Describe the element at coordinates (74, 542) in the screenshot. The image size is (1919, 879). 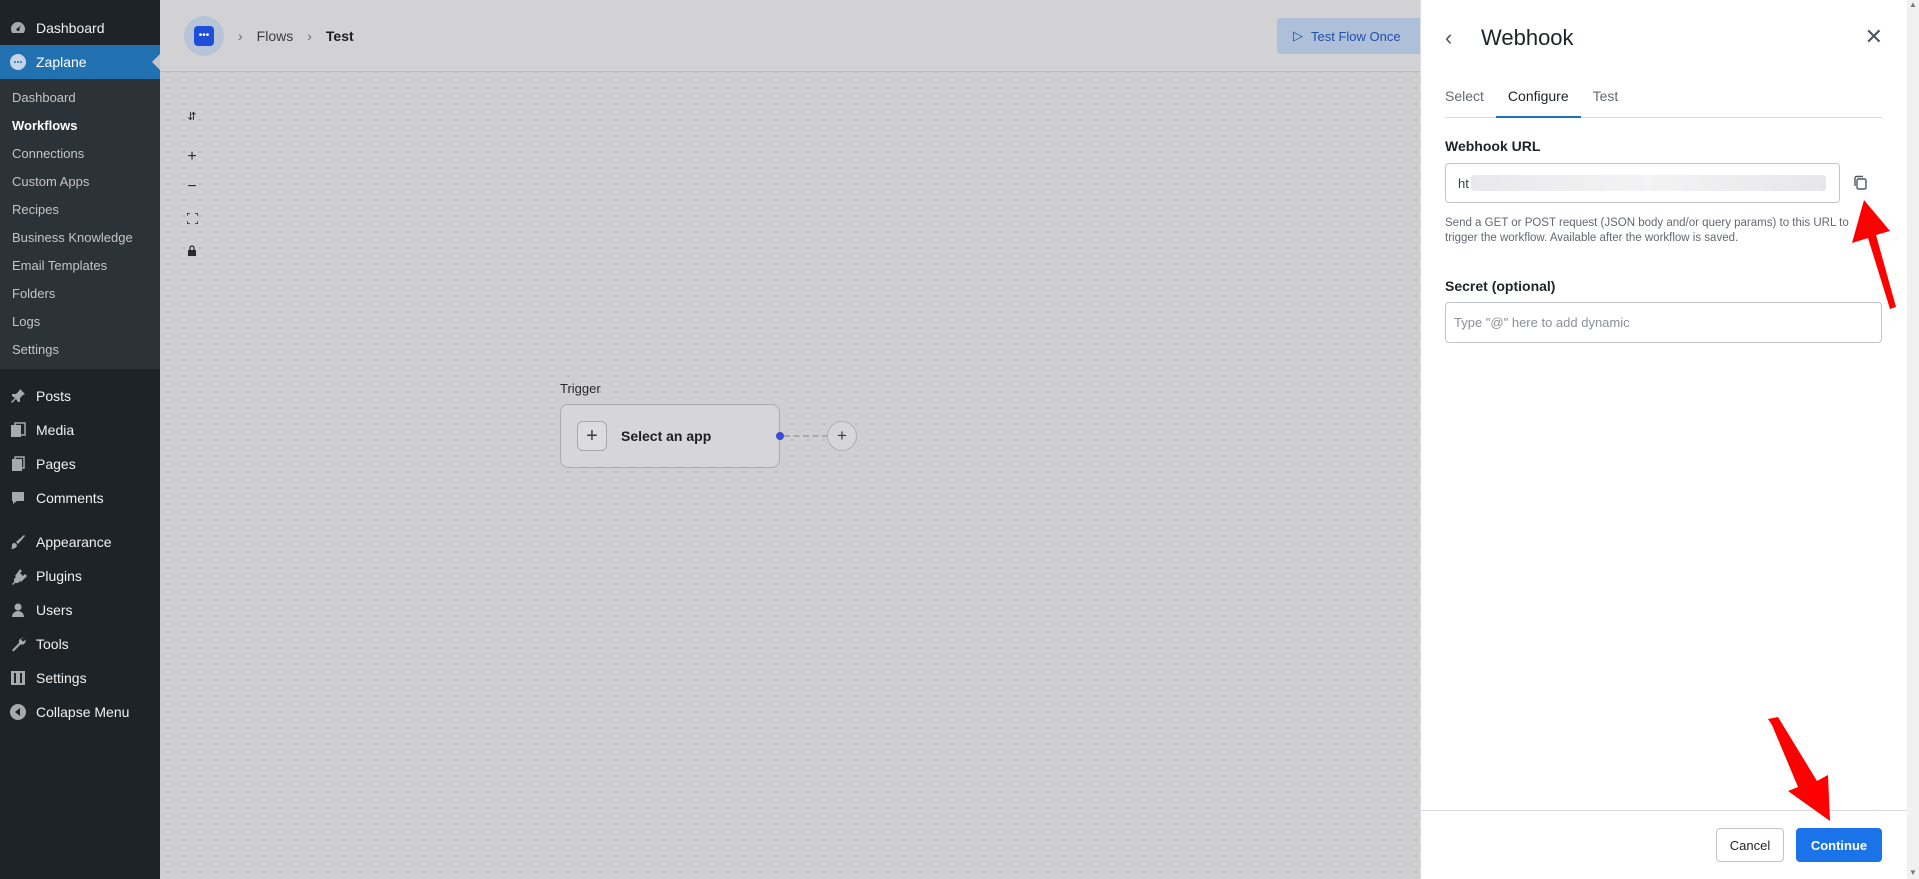
I see `menu-appearance-label: Appearance` at that location.